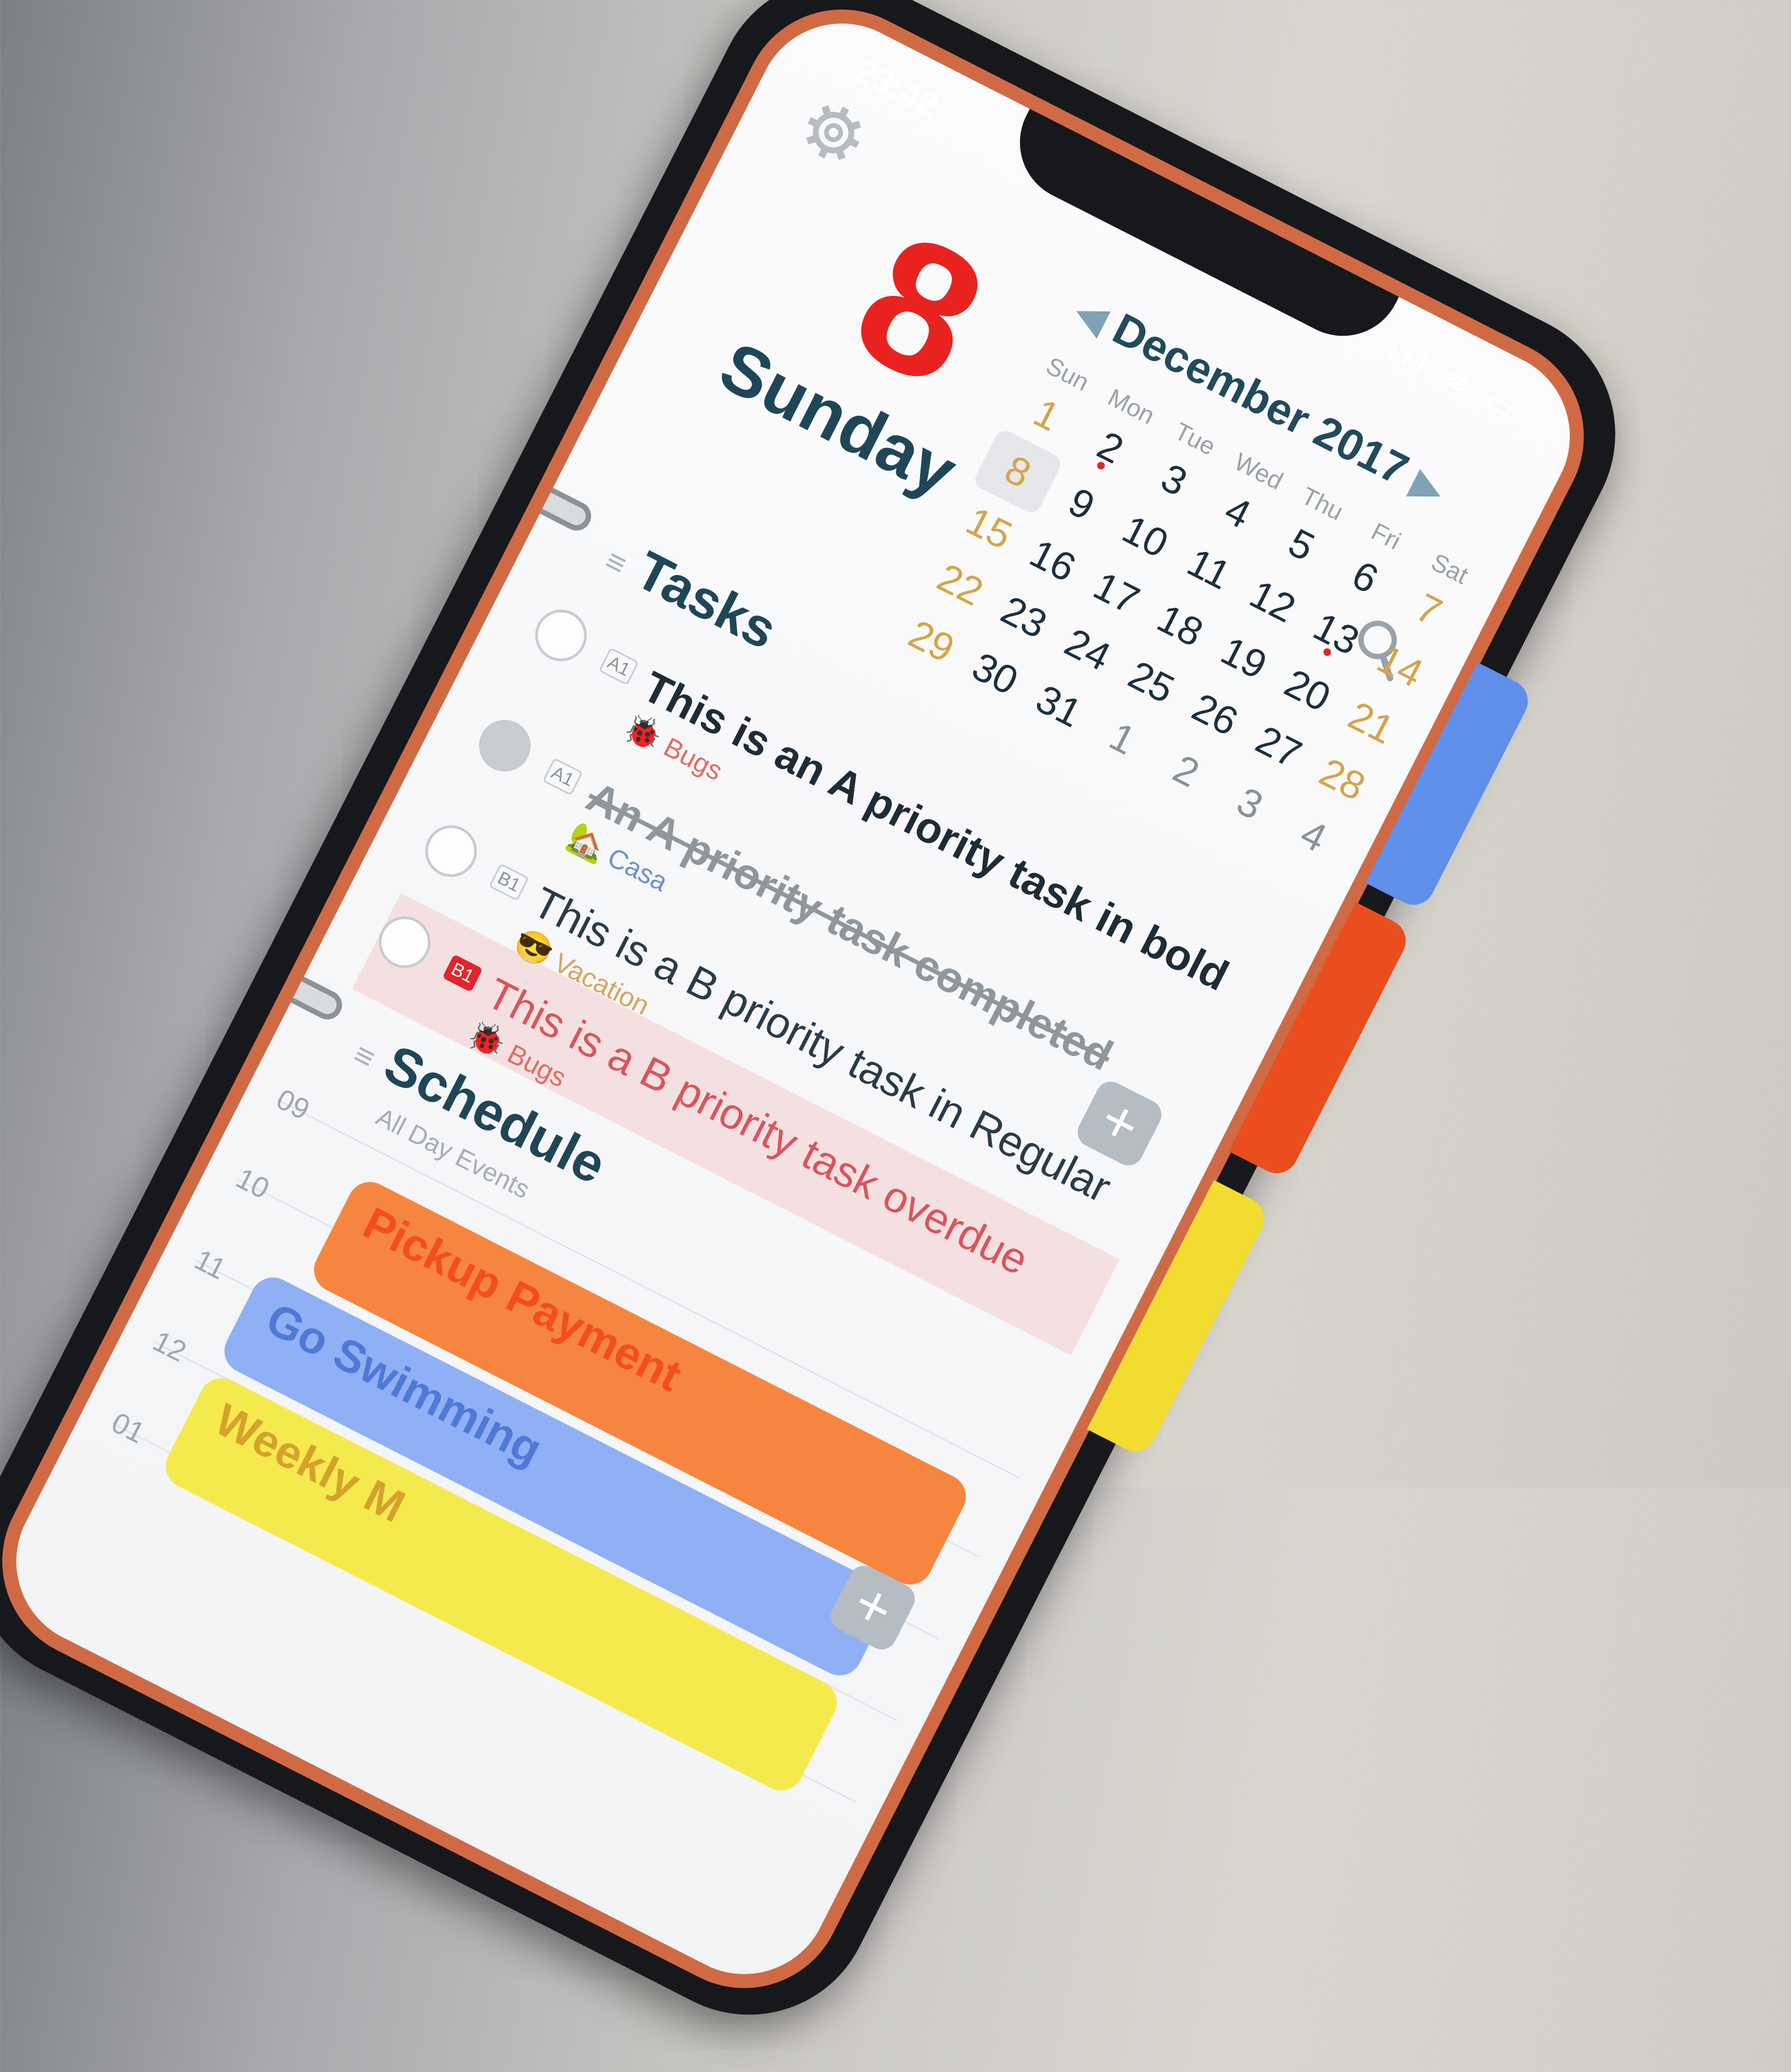 The width and height of the screenshot is (1791, 2072). I want to click on task-checkbox-checked, so click(505, 745).